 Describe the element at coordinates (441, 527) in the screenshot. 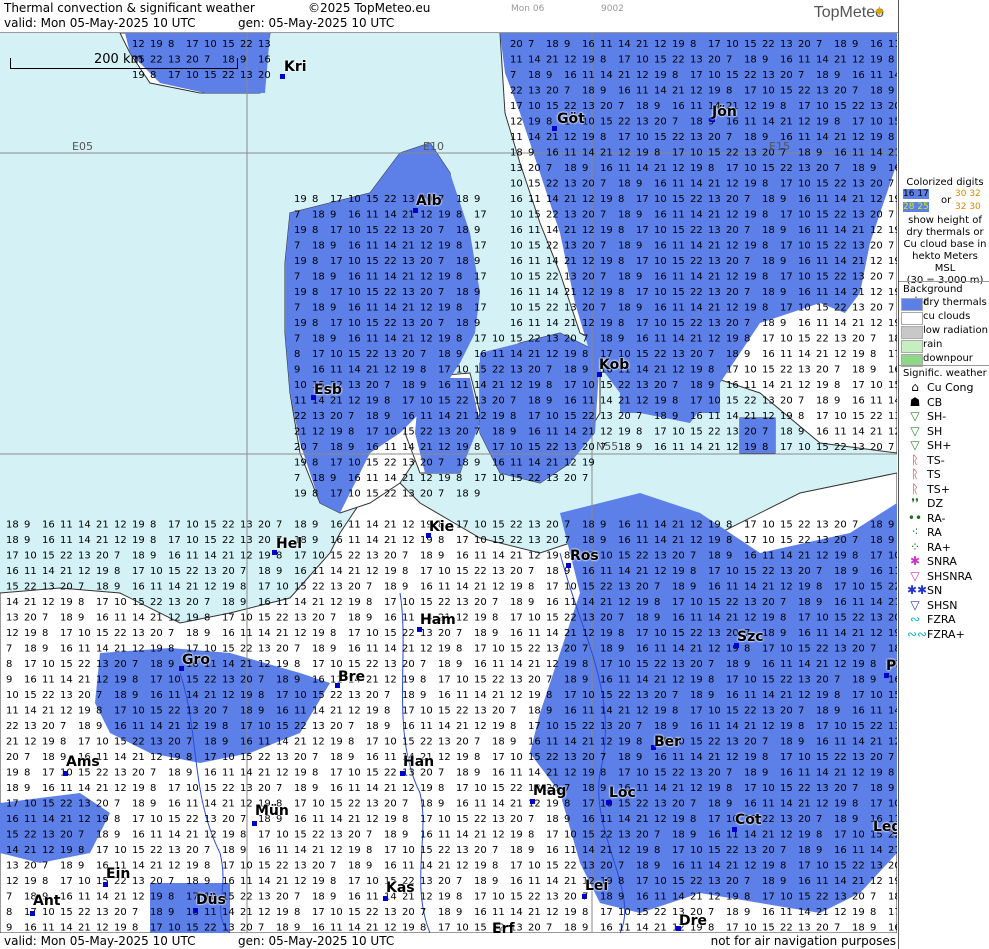

I see `city-label-kie: Kie` at that location.